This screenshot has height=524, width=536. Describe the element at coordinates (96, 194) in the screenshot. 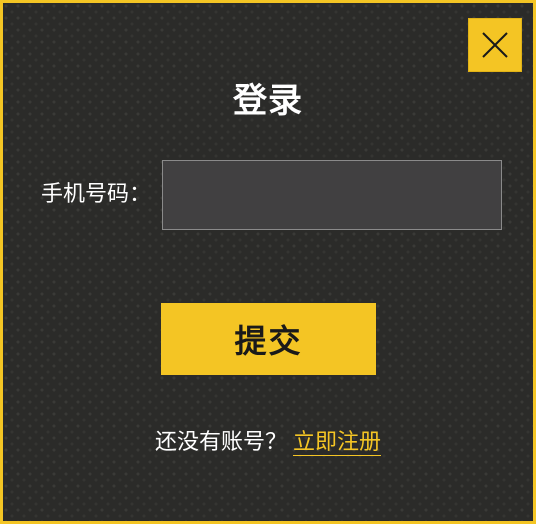

I see `phone-label: 手机号码：` at that location.